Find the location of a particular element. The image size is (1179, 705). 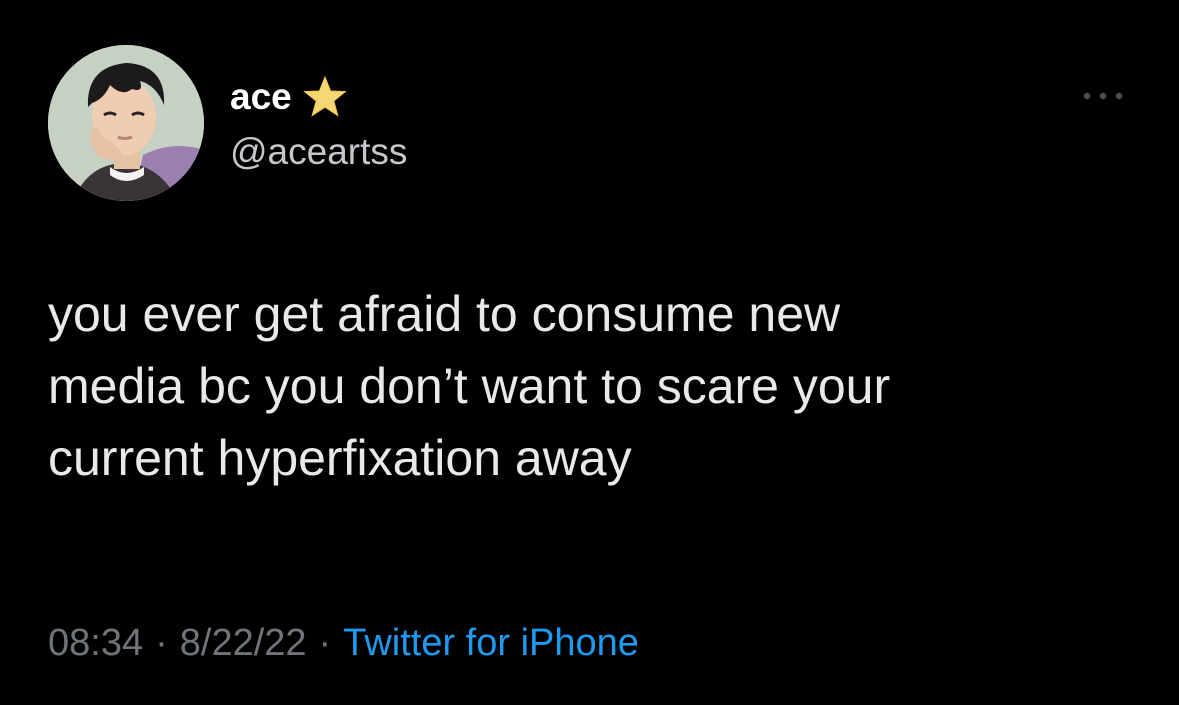

author-display-name: ace is located at coordinates (261, 96).